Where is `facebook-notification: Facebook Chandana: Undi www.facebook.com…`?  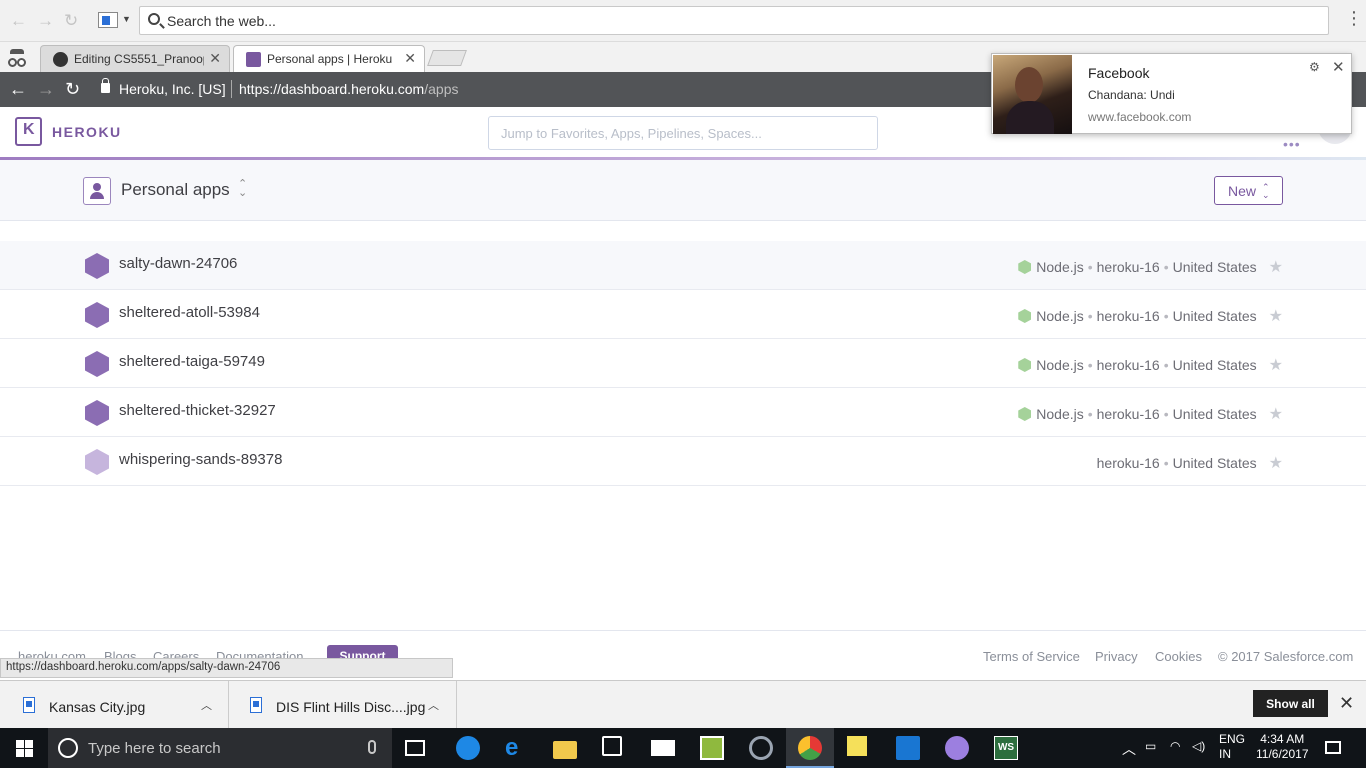 facebook-notification: Facebook Chandana: Undi www.facebook.com… is located at coordinates (1171, 93).